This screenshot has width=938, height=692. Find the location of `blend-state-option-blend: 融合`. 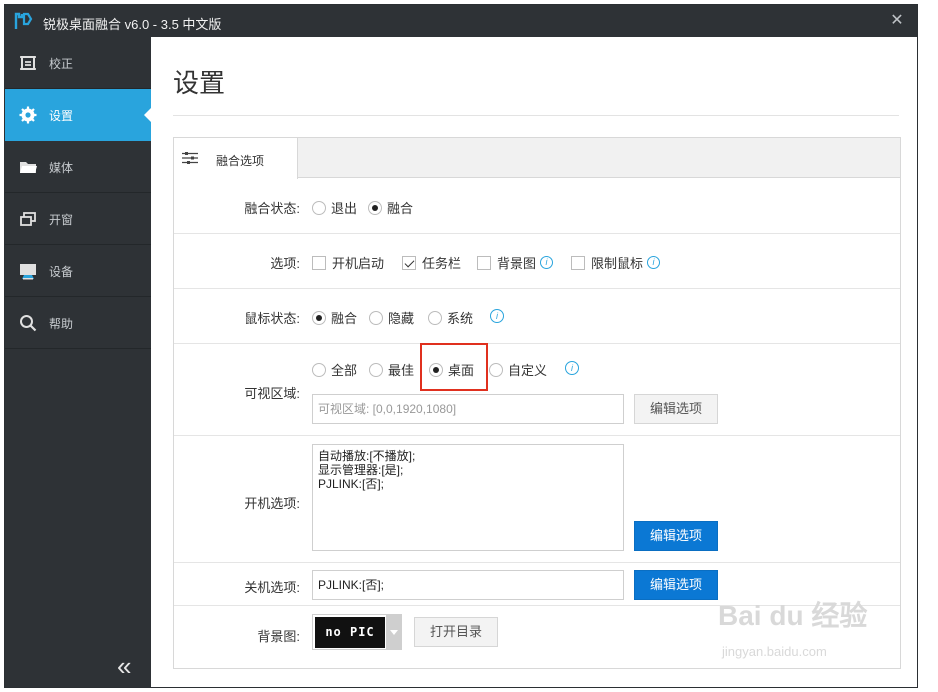

blend-state-option-blend: 融合 is located at coordinates (390, 207).